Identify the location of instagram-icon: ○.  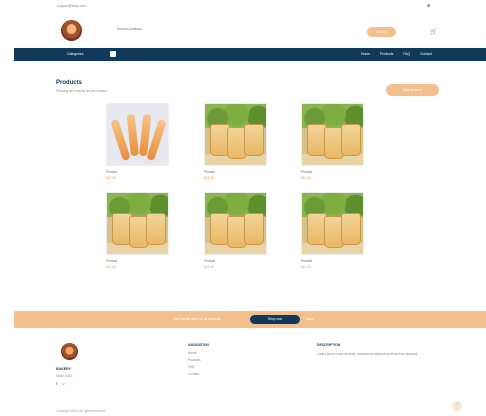
(63, 383).